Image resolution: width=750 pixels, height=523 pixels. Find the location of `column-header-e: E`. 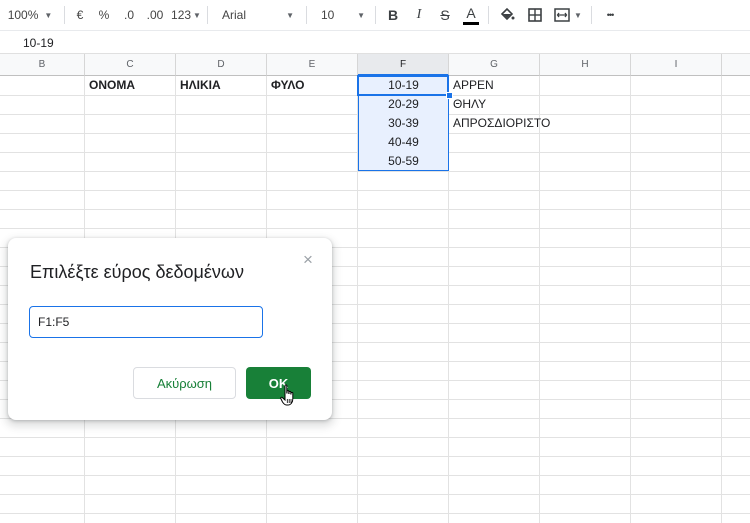

column-header-e: E is located at coordinates (312, 65).